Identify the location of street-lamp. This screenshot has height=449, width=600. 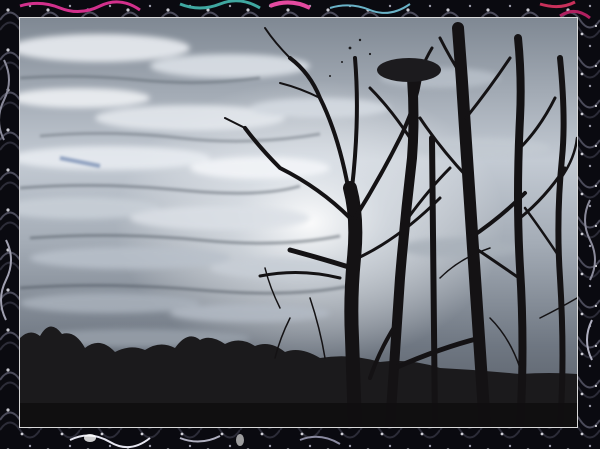
(409, 70).